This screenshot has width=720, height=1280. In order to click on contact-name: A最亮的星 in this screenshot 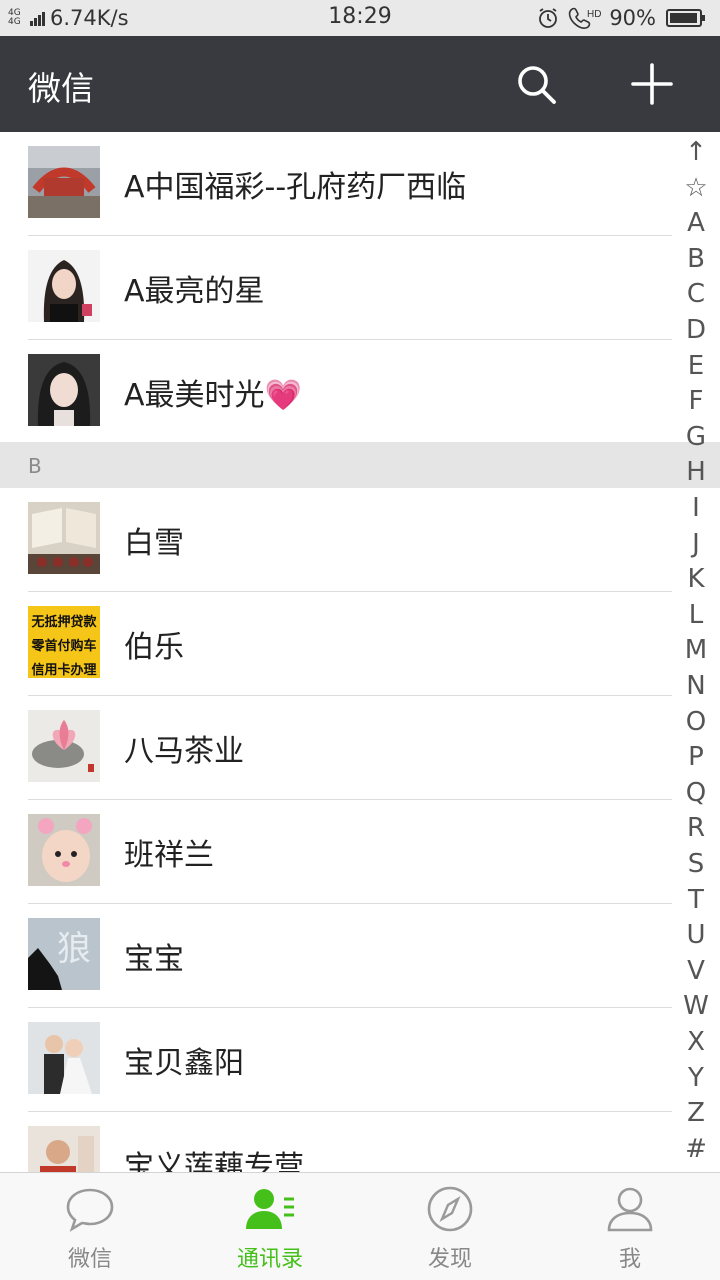, I will do `click(194, 291)`.